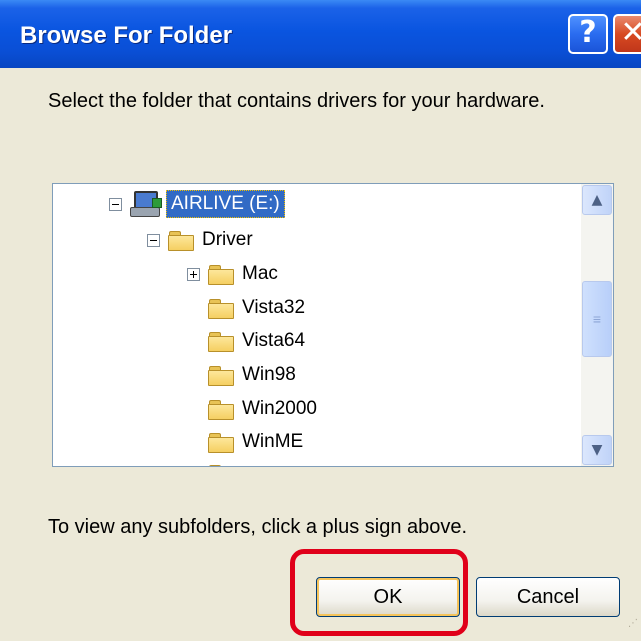 This screenshot has width=641, height=641. I want to click on tree-item-win2000: Win2000, so click(262, 409).